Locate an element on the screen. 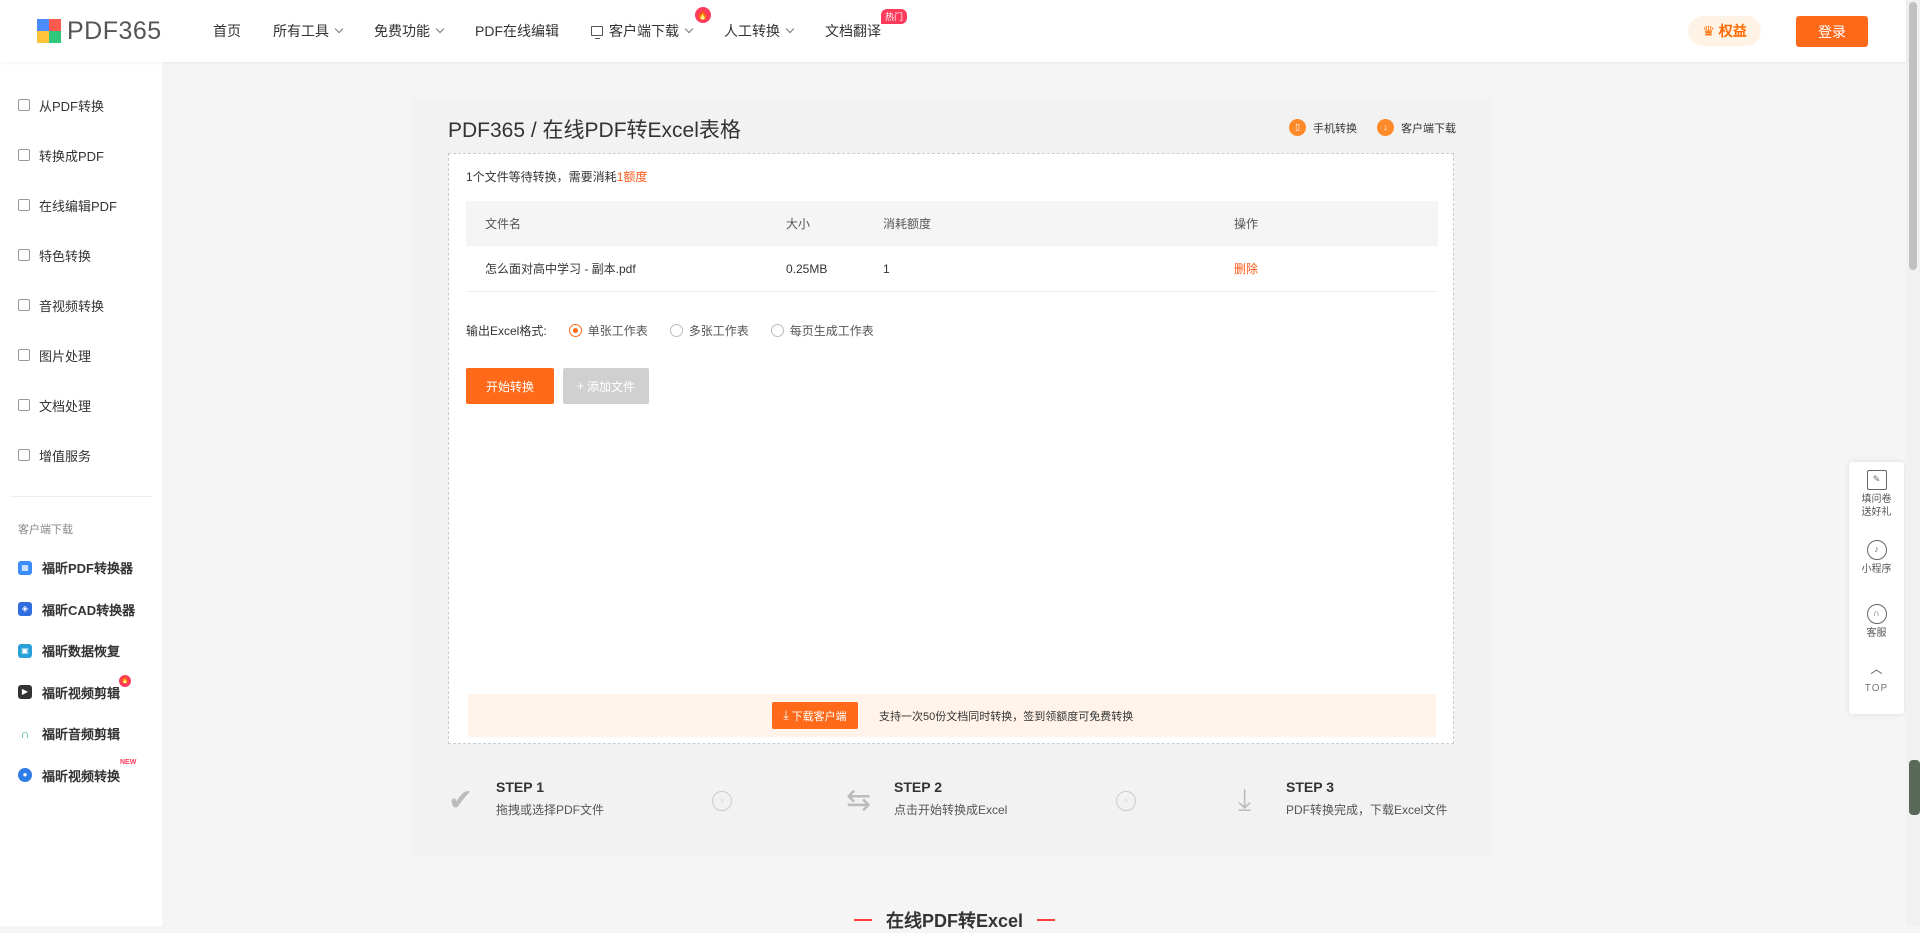 The height and width of the screenshot is (933, 1920). edit-icon is located at coordinates (24, 205).